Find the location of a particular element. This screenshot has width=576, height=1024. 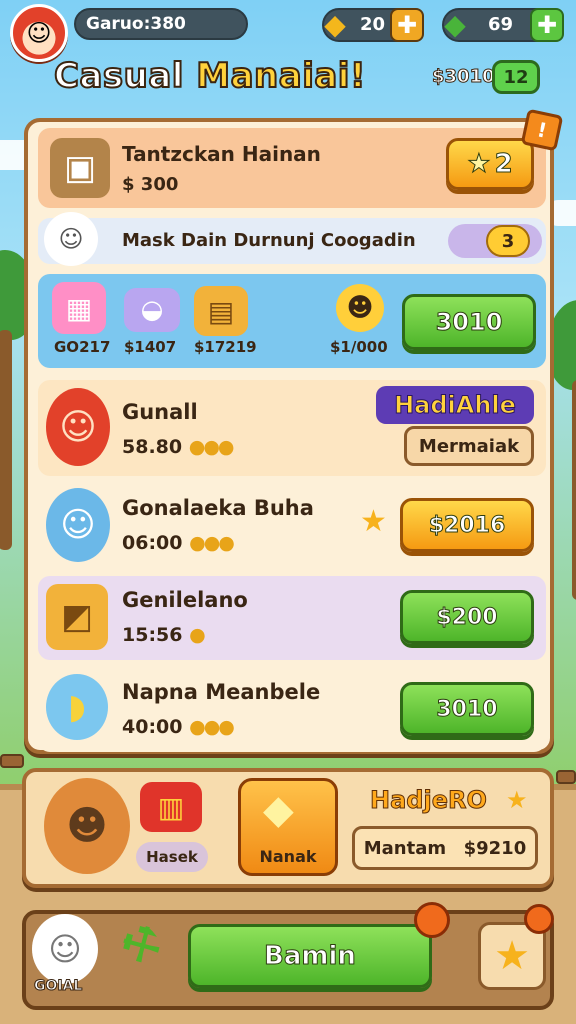

gold-coins-icon: ◆ is located at coordinates (335, 24).